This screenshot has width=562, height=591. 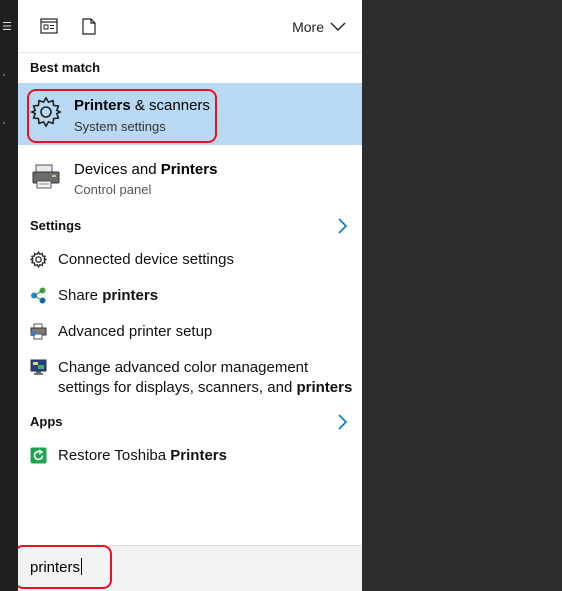 I want to click on label-plain: Connected device settings, so click(x=146, y=259).